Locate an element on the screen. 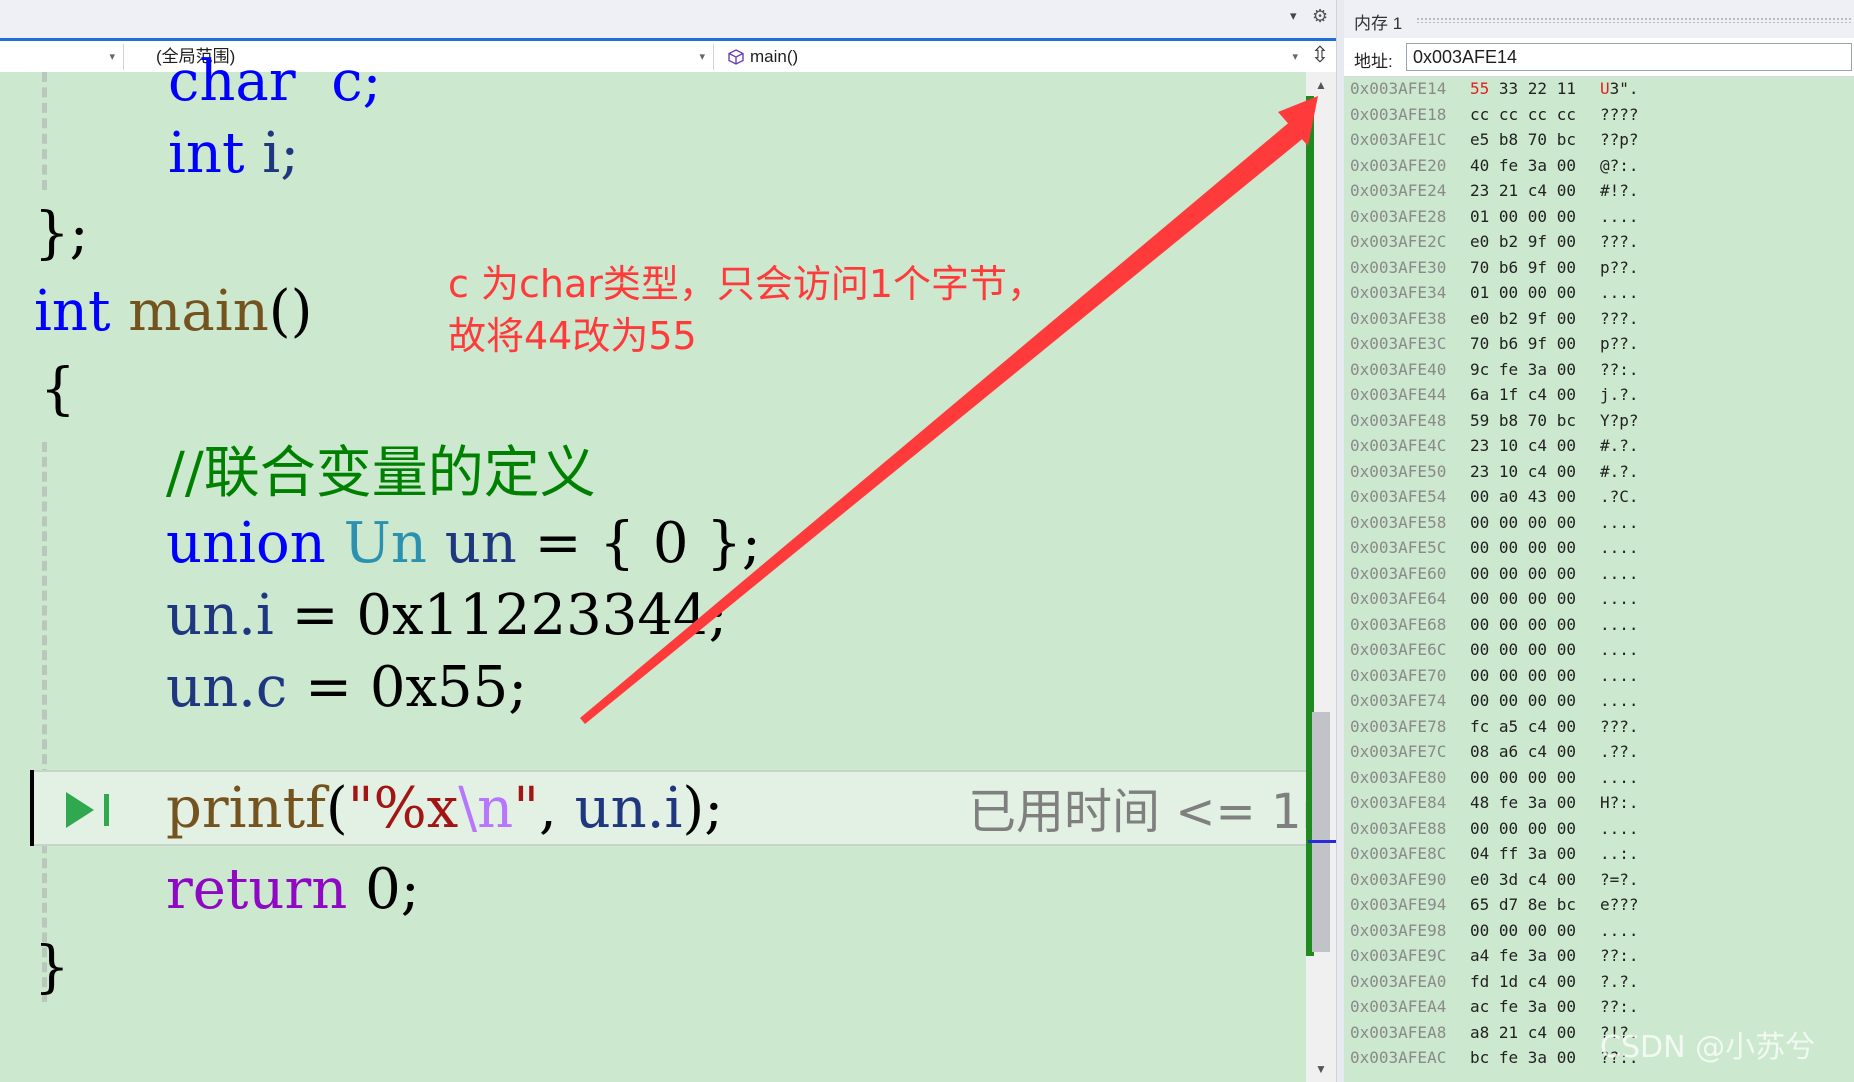  memory-address: 0x003AFE58 is located at coordinates (1398, 522).